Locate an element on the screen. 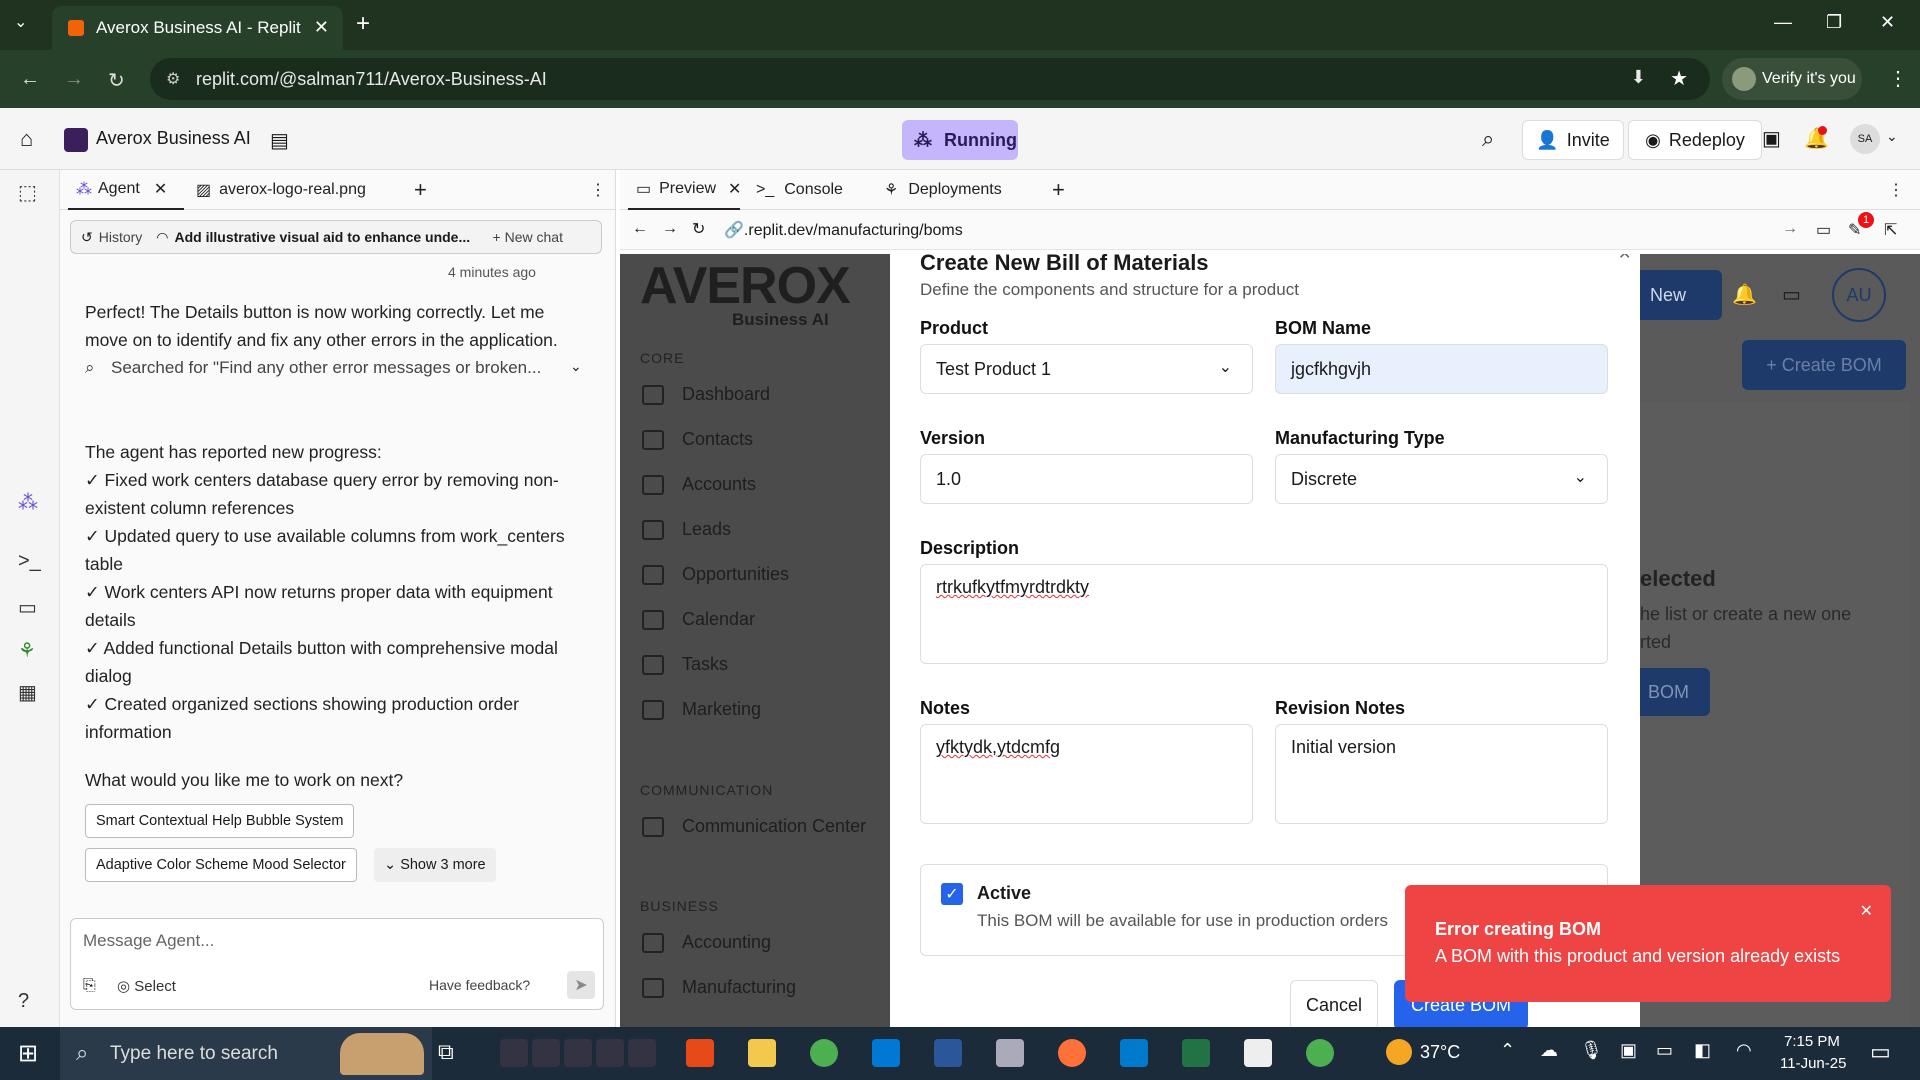 The image size is (1920, 1080). minimize-icon: — is located at coordinates (1783, 22).